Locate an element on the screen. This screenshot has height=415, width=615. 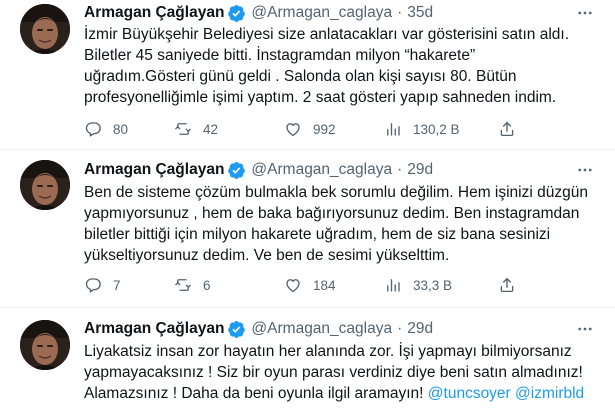
retweet-count: 6 is located at coordinates (207, 285).